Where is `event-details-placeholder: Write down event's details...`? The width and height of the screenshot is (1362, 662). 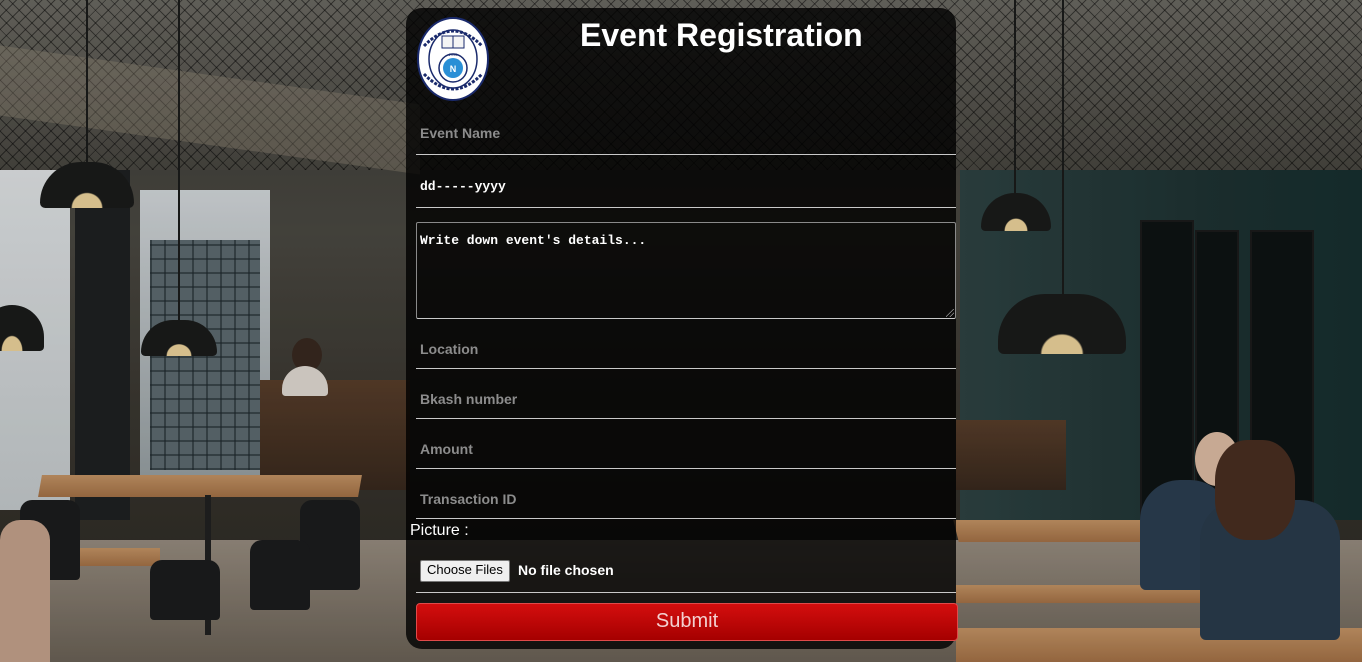
event-details-placeholder: Write down event's details... is located at coordinates (533, 240).